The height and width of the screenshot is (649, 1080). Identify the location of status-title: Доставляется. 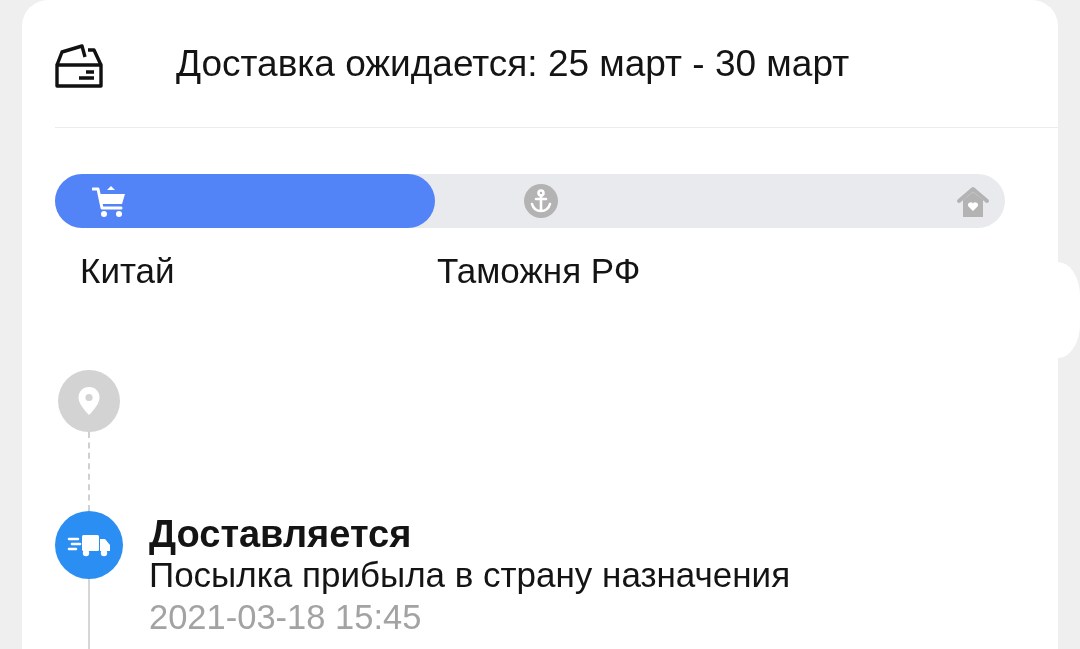
(280, 534).